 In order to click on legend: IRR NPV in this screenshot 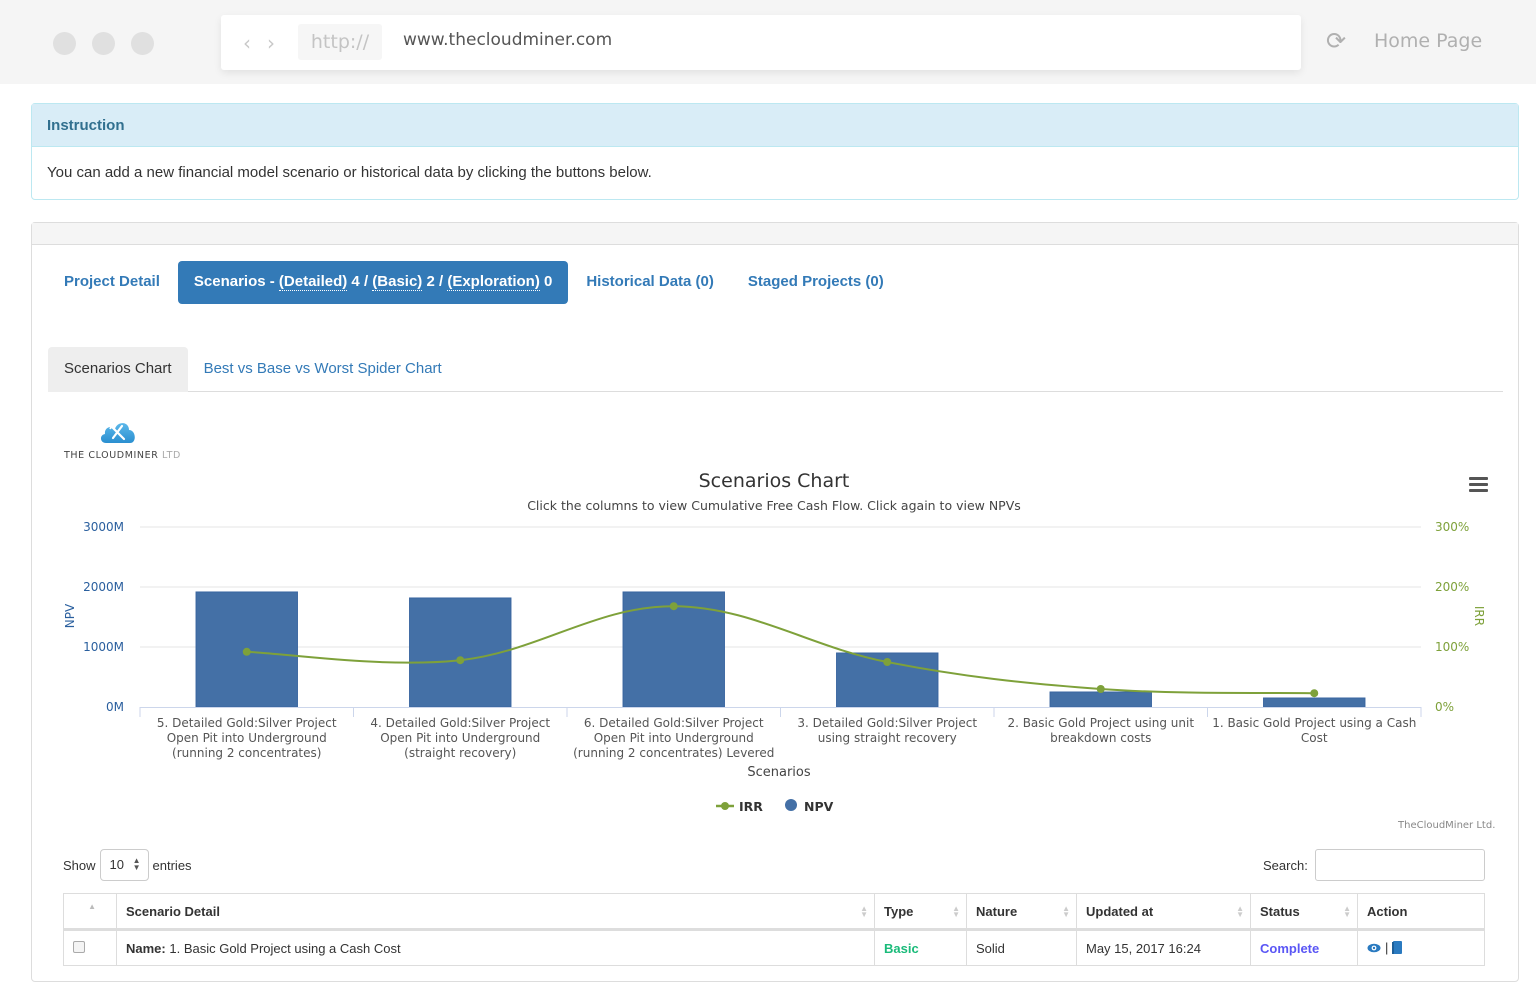, I will do `click(775, 806)`.